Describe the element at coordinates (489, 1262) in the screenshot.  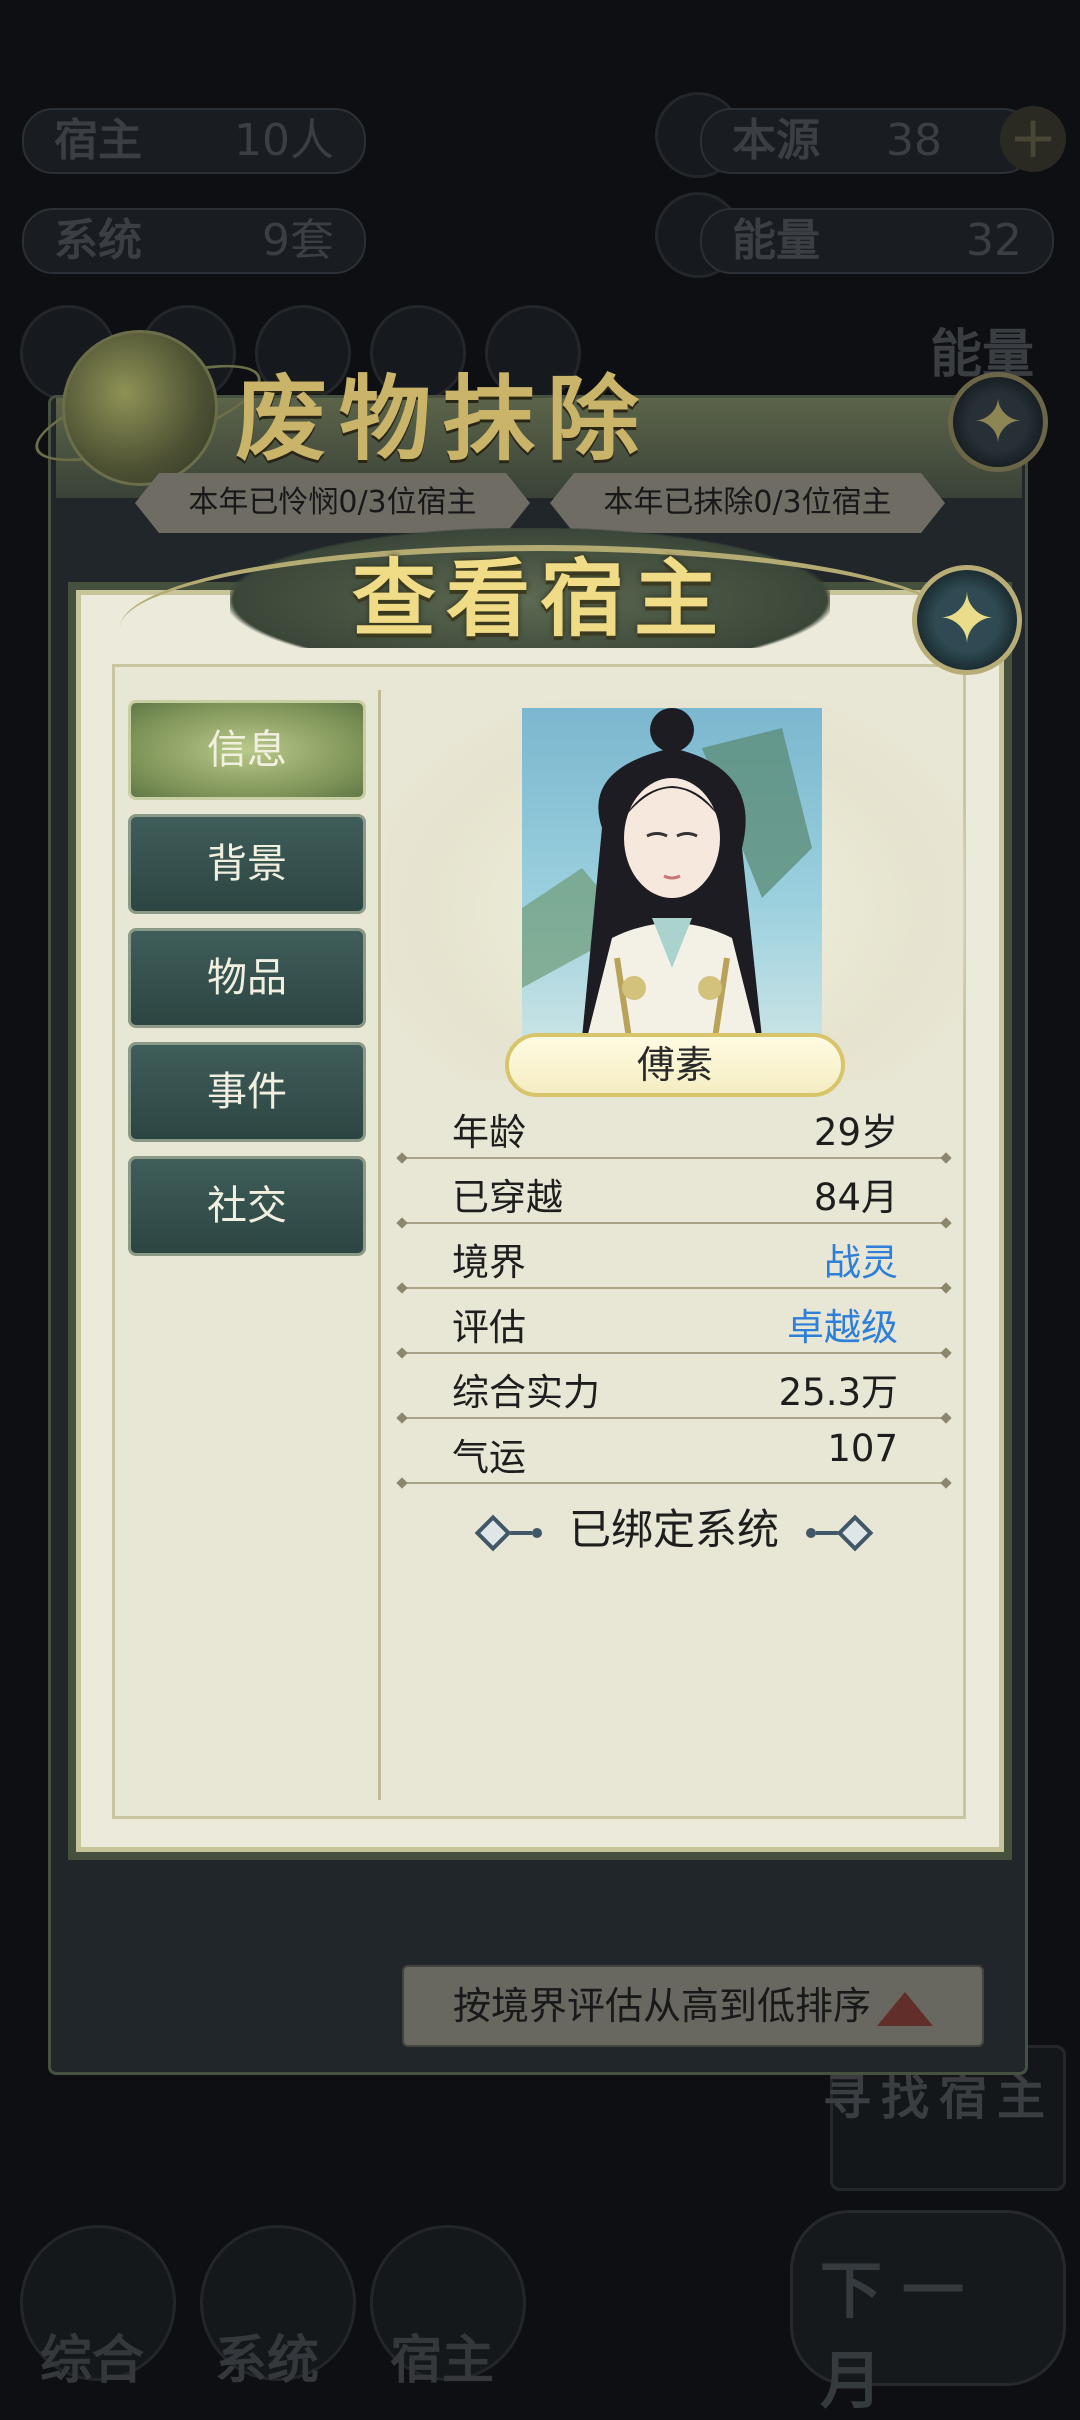
I see `stat-realm-label: 境界` at that location.